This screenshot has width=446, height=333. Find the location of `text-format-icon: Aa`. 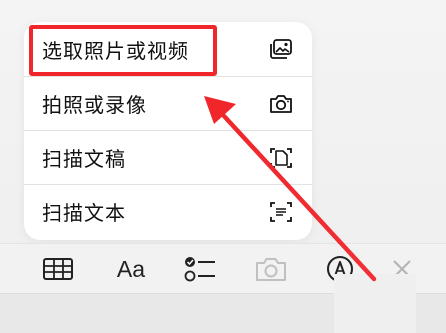

text-format-icon: Aa is located at coordinates (131, 268).